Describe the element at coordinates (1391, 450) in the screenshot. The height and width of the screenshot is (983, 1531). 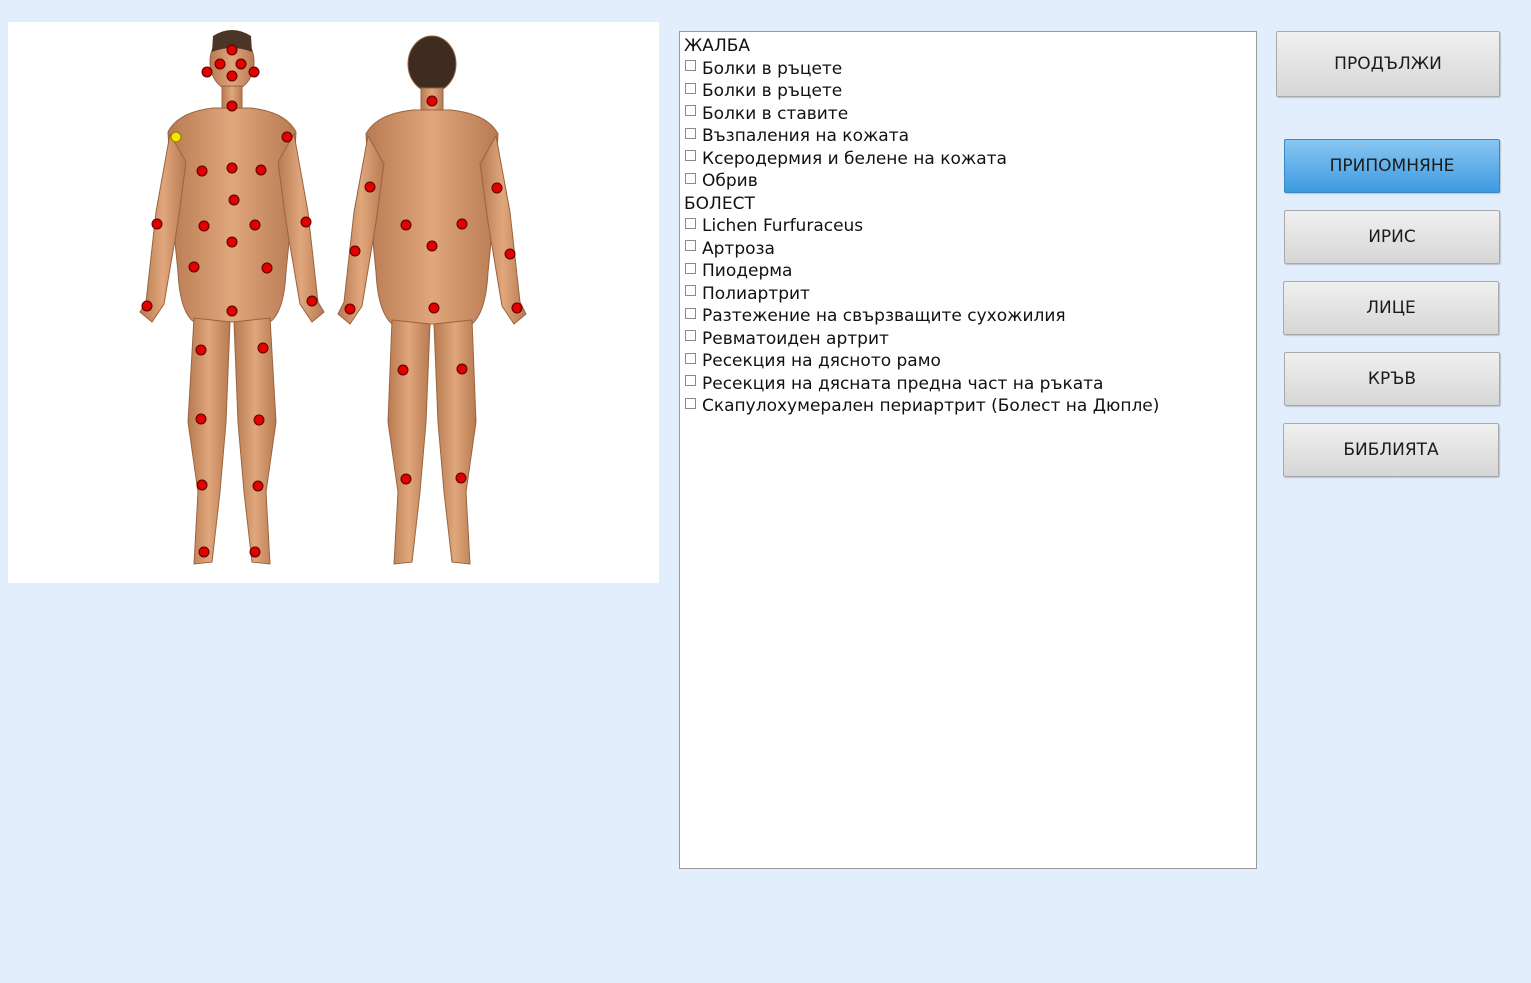
I see `library-button: БИБЛИЯТА` at that location.